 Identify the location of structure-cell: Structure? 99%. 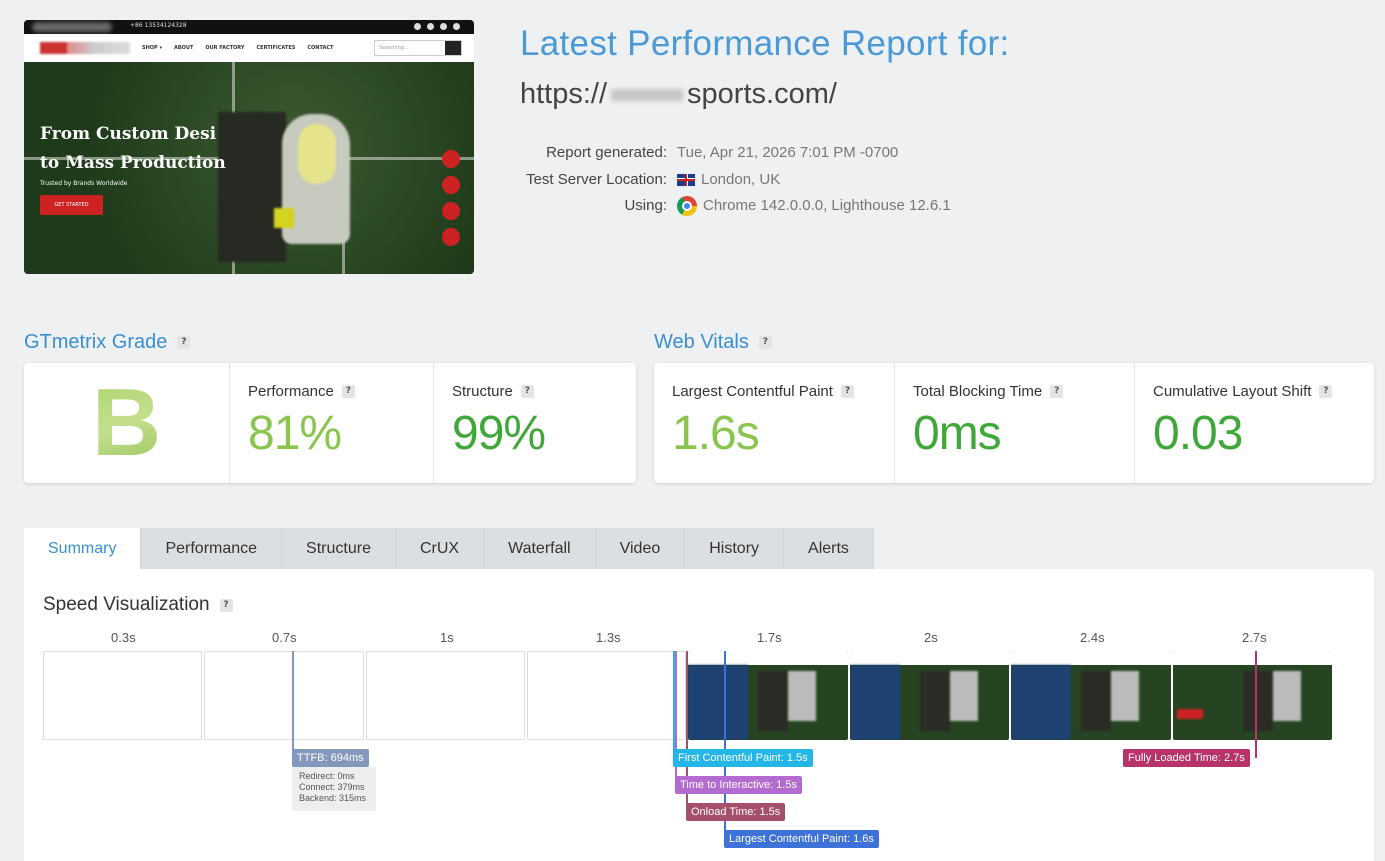
(534, 423).